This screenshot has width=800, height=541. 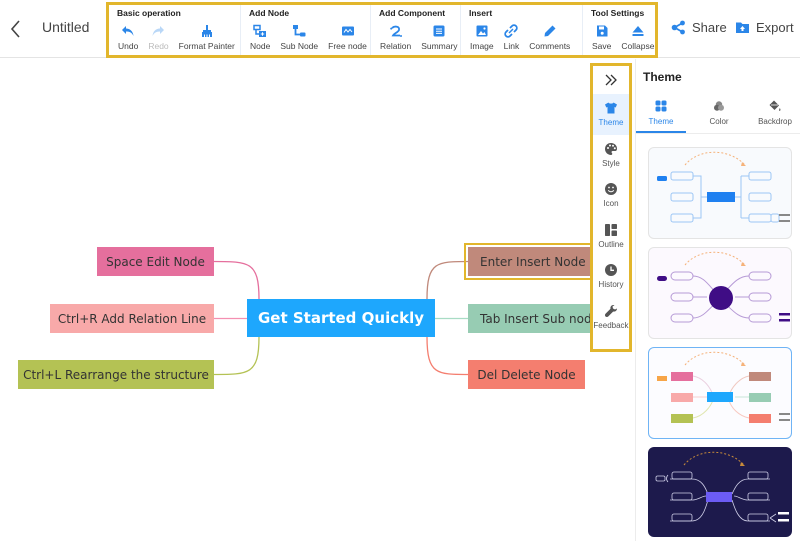 I want to click on sub-tab-backdrop: Backdrop, so click(x=775, y=116).